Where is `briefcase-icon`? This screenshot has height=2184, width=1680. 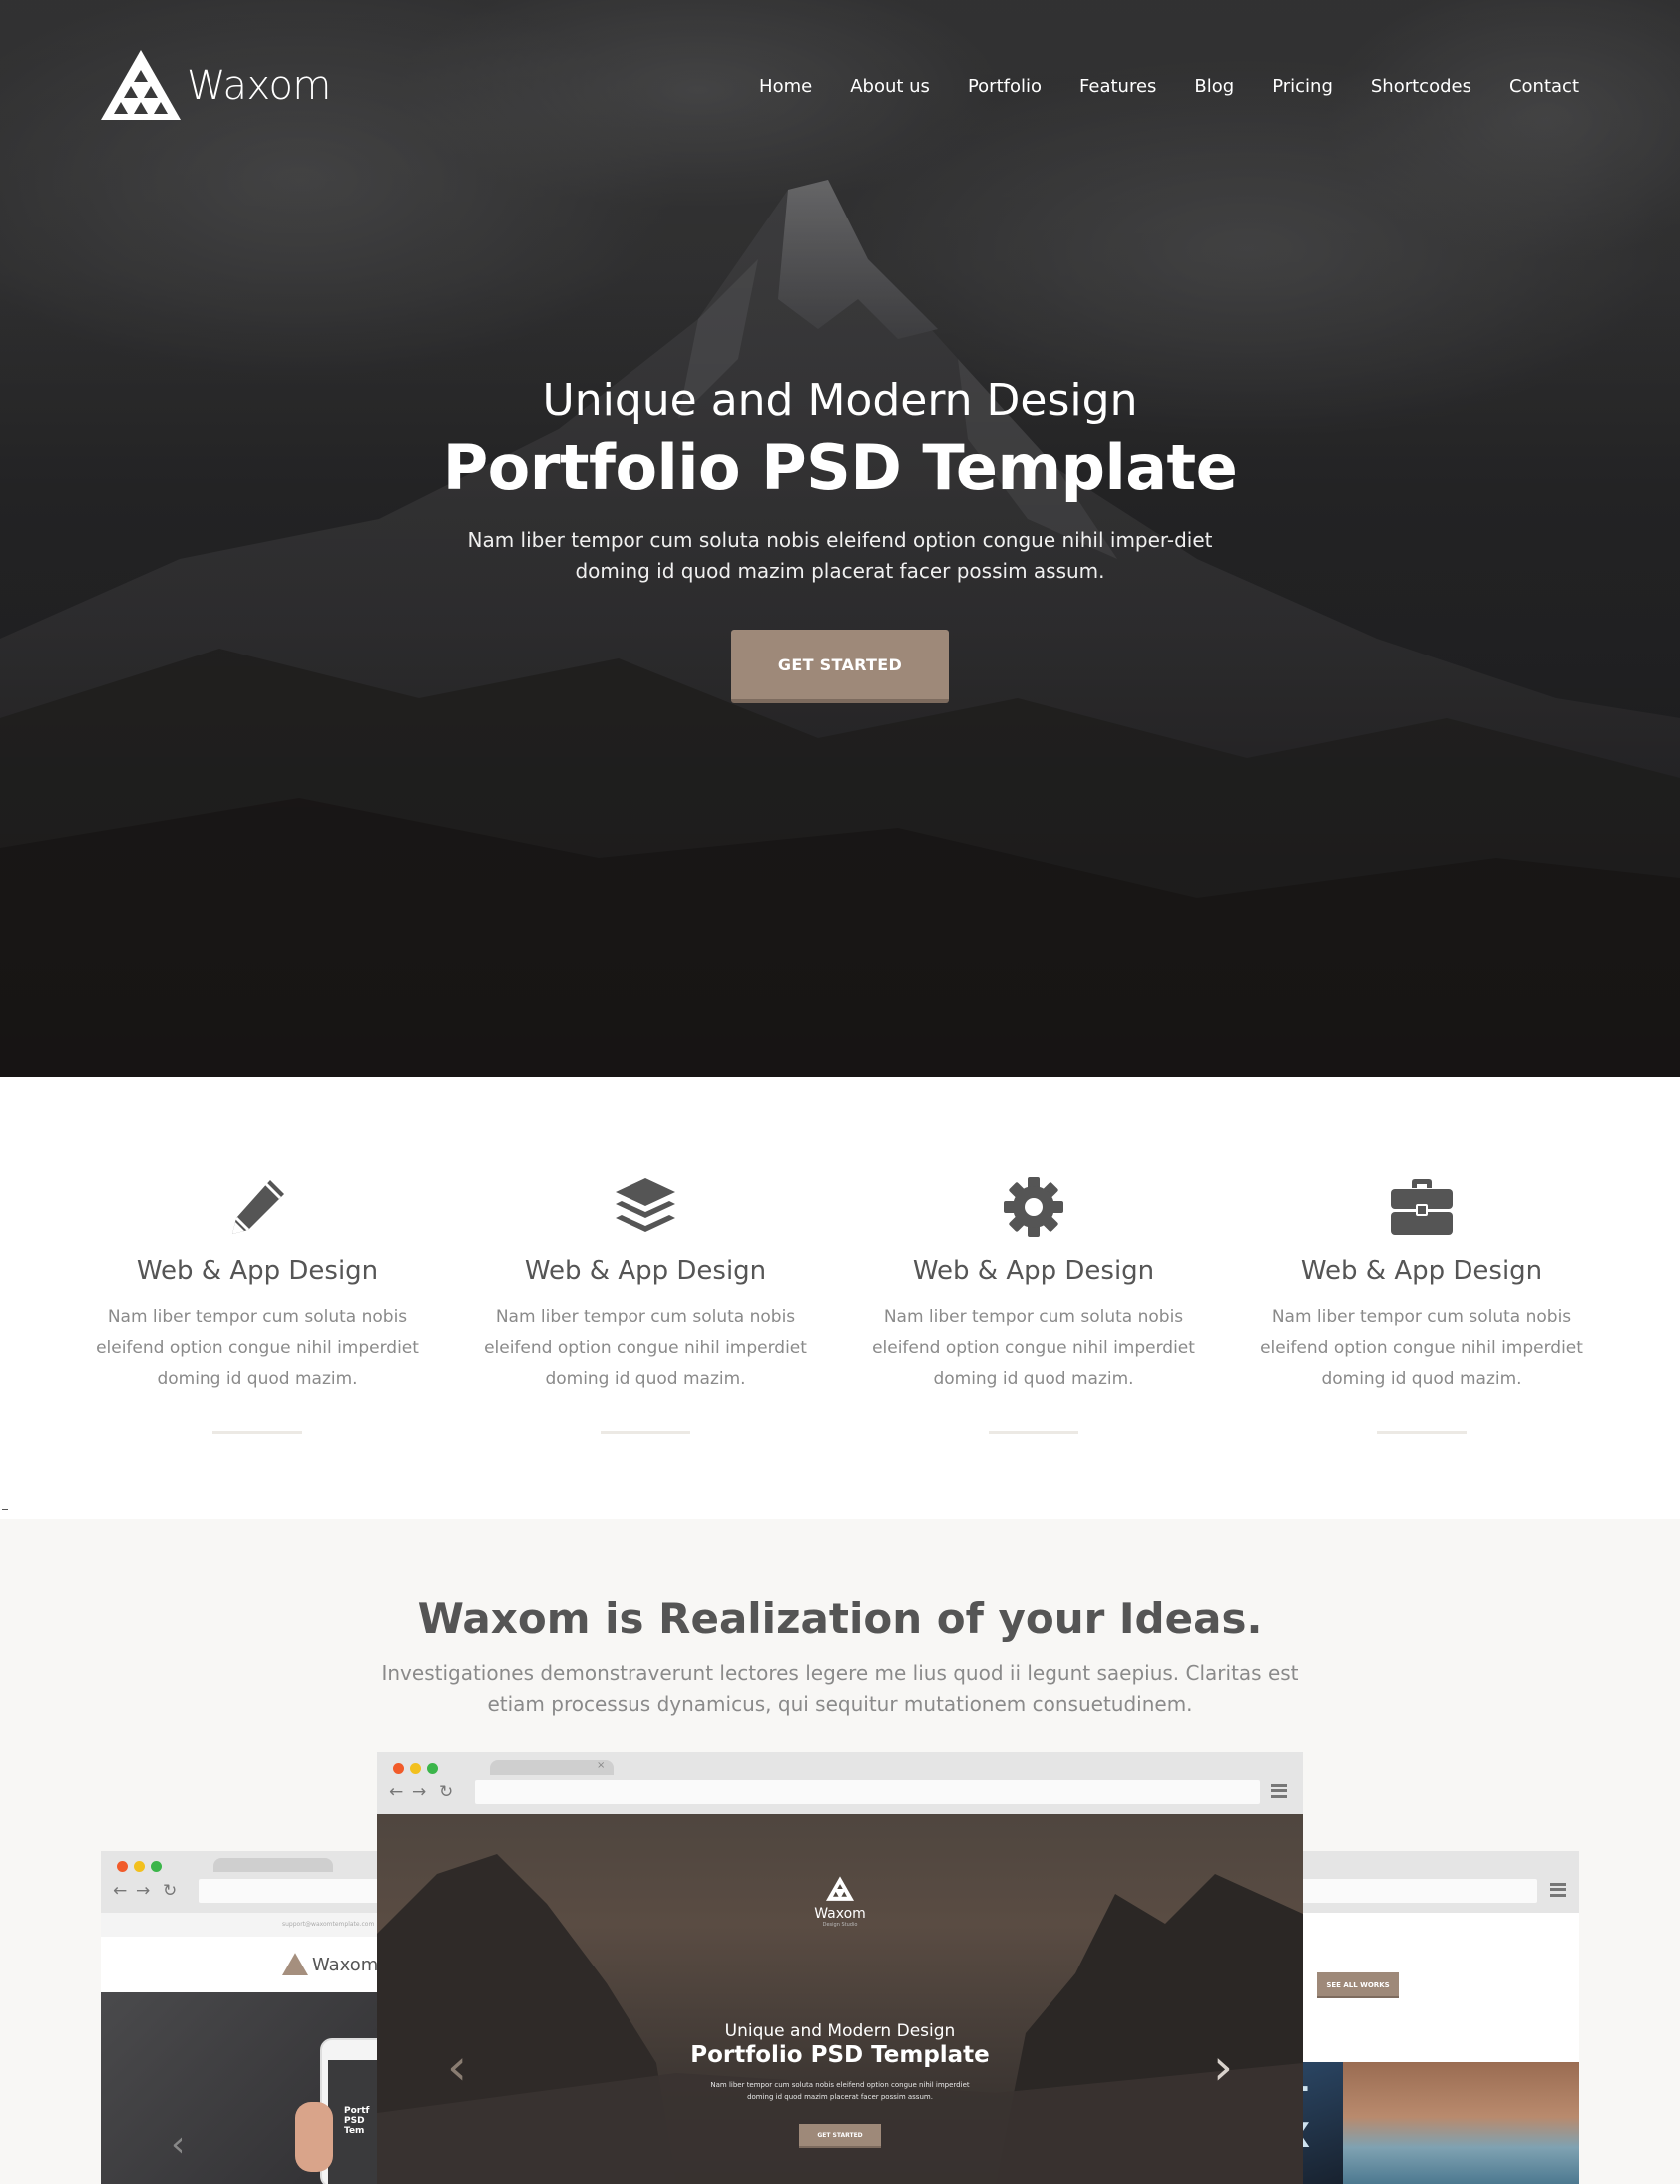 briefcase-icon is located at coordinates (1422, 1207).